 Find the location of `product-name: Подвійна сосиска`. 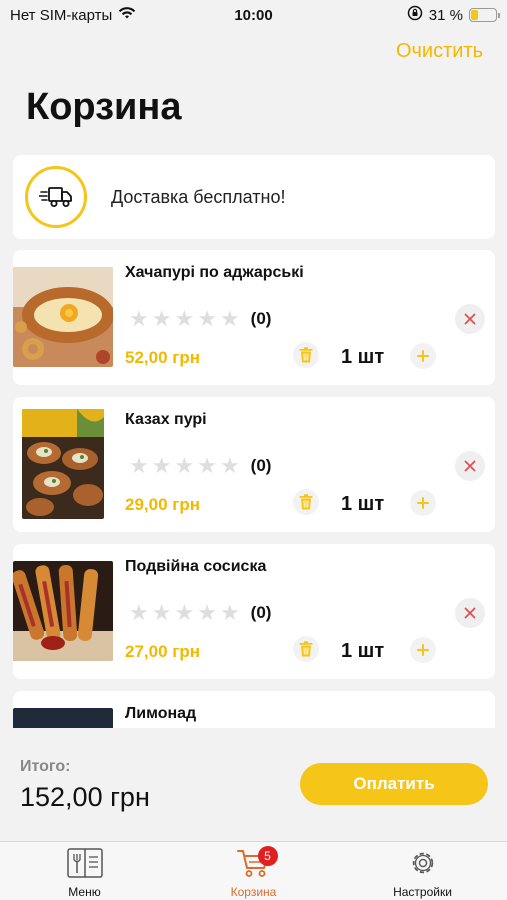

product-name: Подвійна сосиска is located at coordinates (196, 566).